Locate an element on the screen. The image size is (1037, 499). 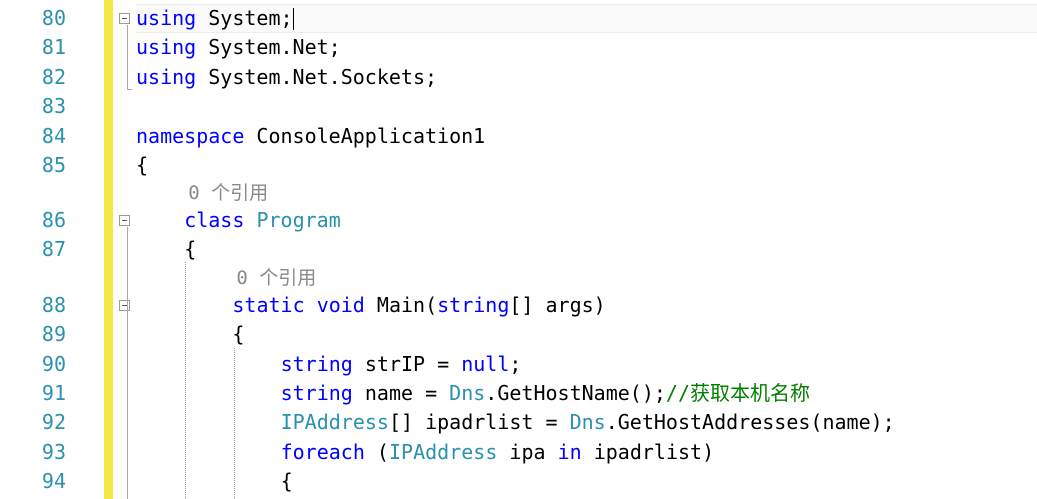
line-number: 91 is located at coordinates (53, 393).